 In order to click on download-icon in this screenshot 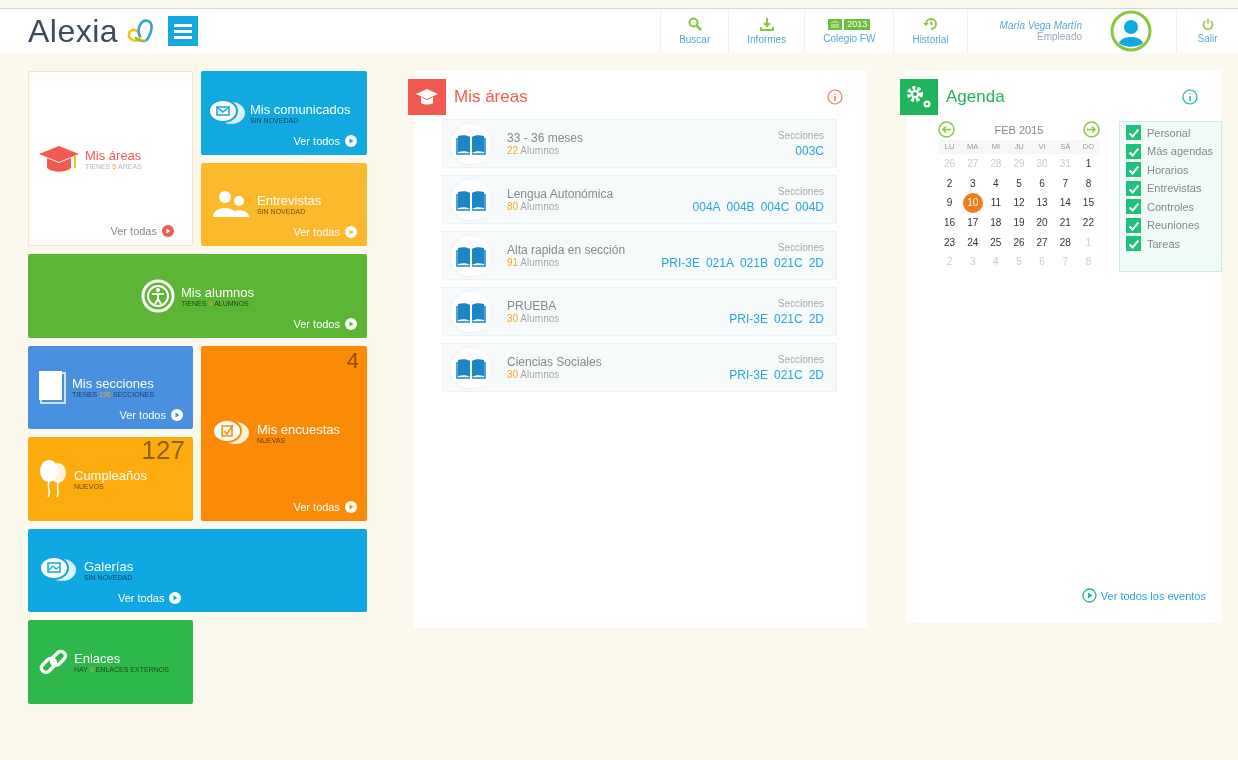, I will do `click(766, 24)`.